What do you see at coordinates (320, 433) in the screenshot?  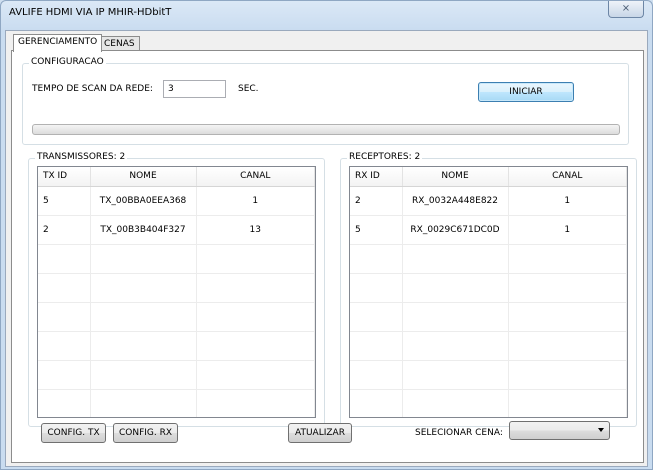 I see `refresh-button: ATUALIZAR` at bounding box center [320, 433].